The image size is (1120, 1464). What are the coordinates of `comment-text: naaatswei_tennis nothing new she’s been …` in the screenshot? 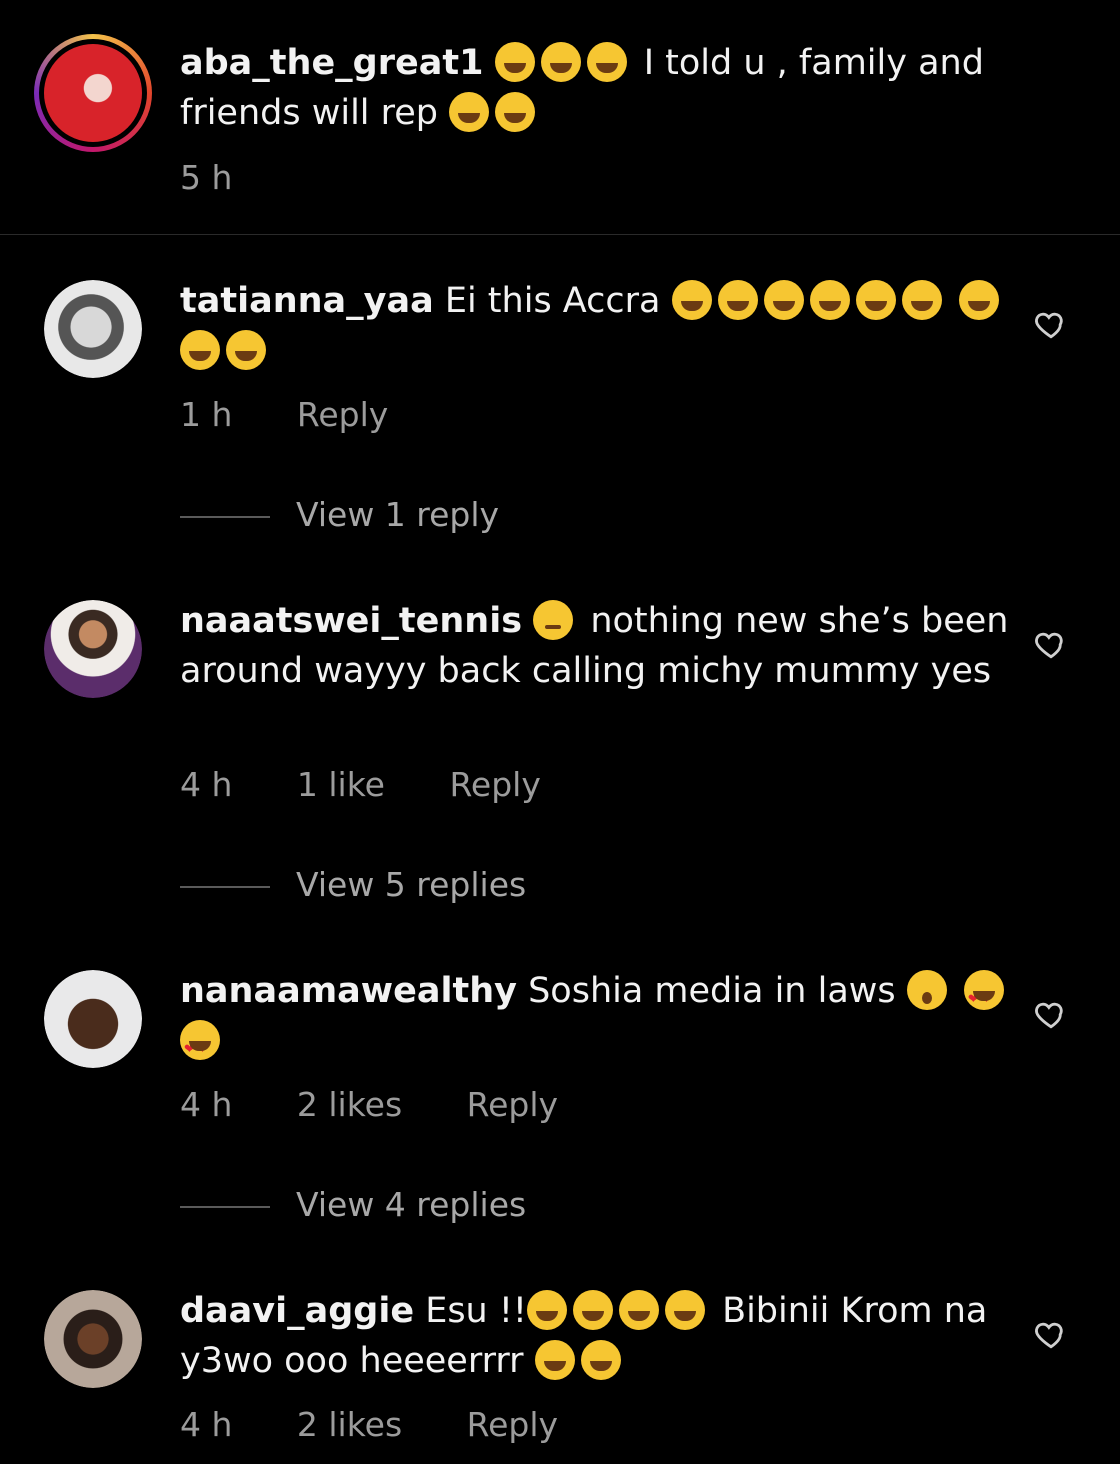 It's located at (595, 646).